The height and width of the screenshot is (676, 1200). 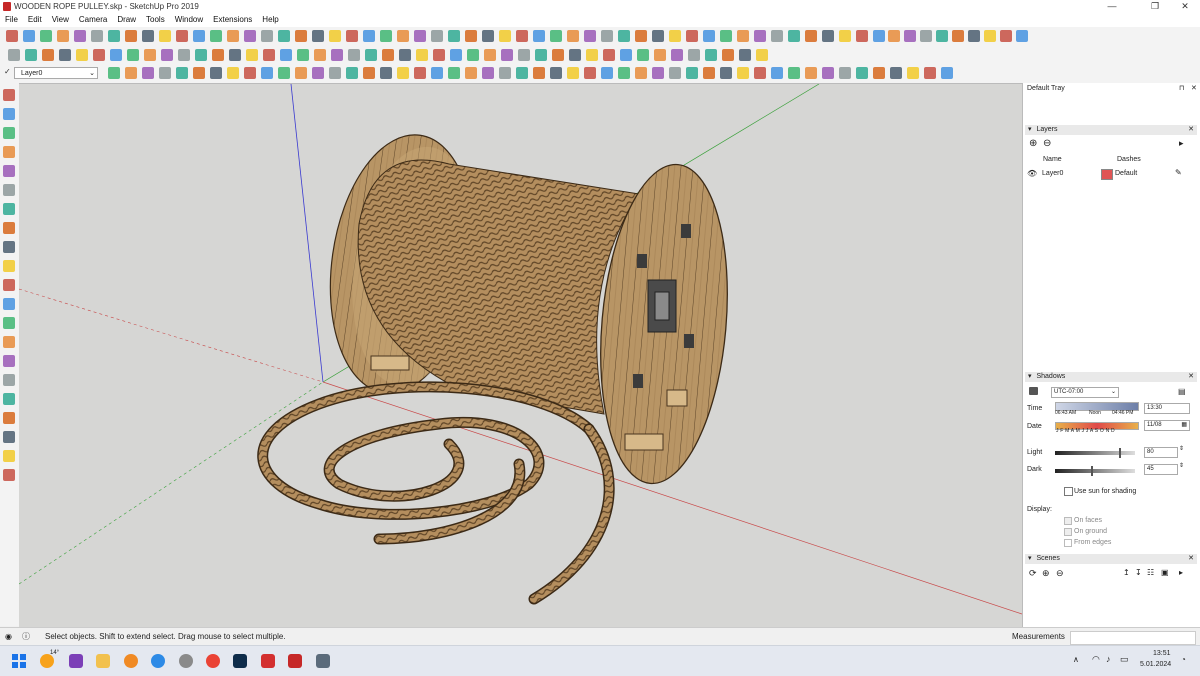 What do you see at coordinates (131, 661) in the screenshot?
I see `blender-icon` at bounding box center [131, 661].